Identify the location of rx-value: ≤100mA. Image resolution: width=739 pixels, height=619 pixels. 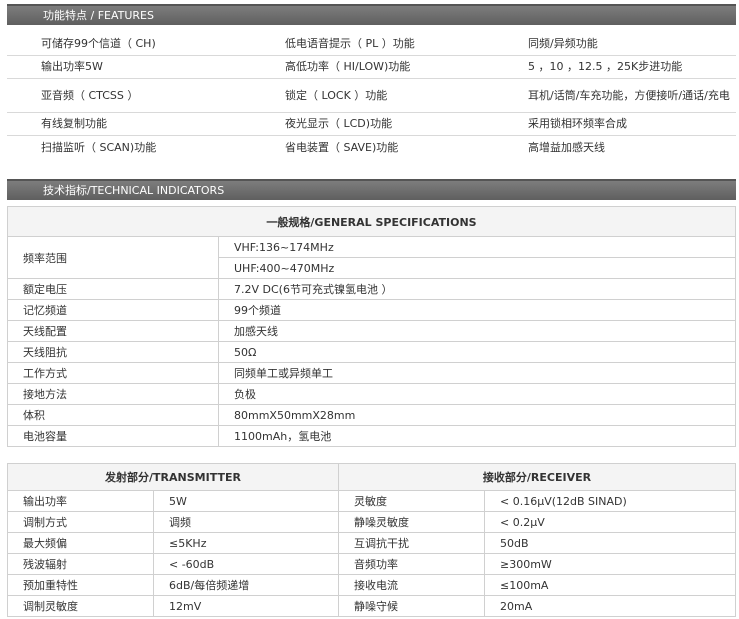
(610, 585).